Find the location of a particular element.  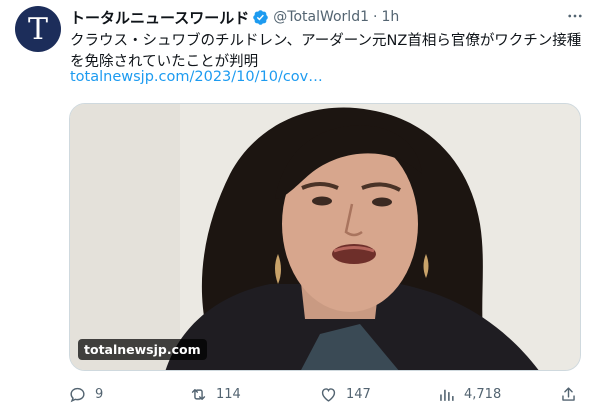

verified-badge-icon is located at coordinates (261, 17).